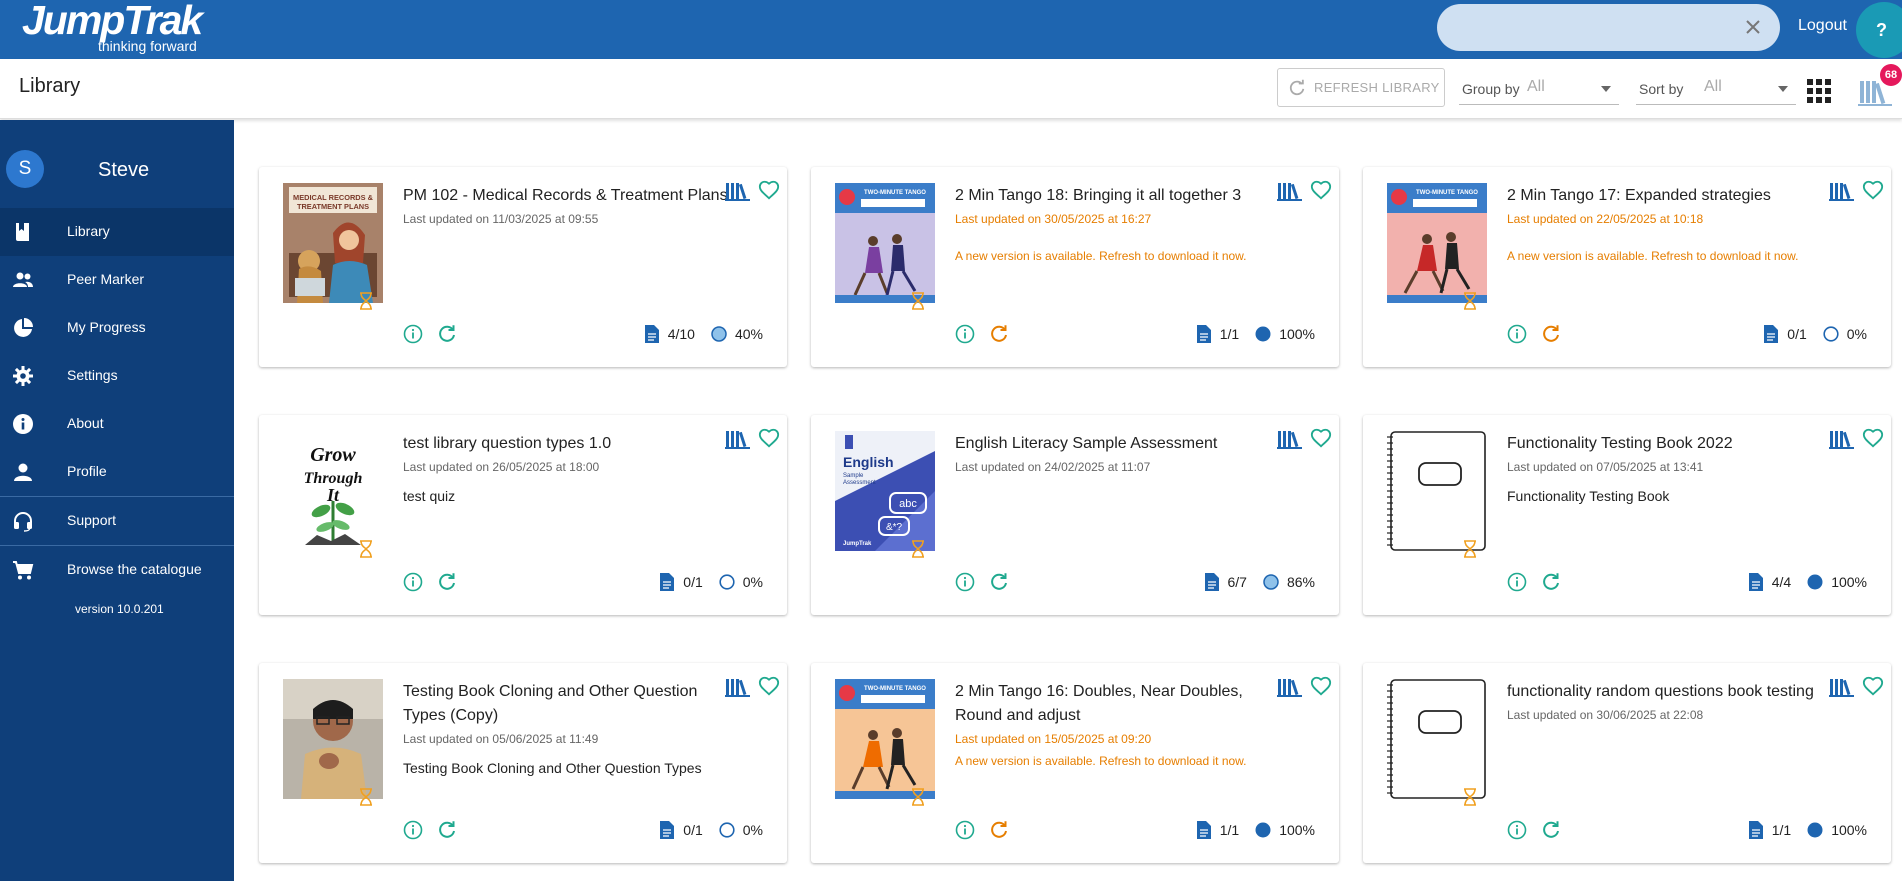  I want to click on cart-icon, so click(23, 570).